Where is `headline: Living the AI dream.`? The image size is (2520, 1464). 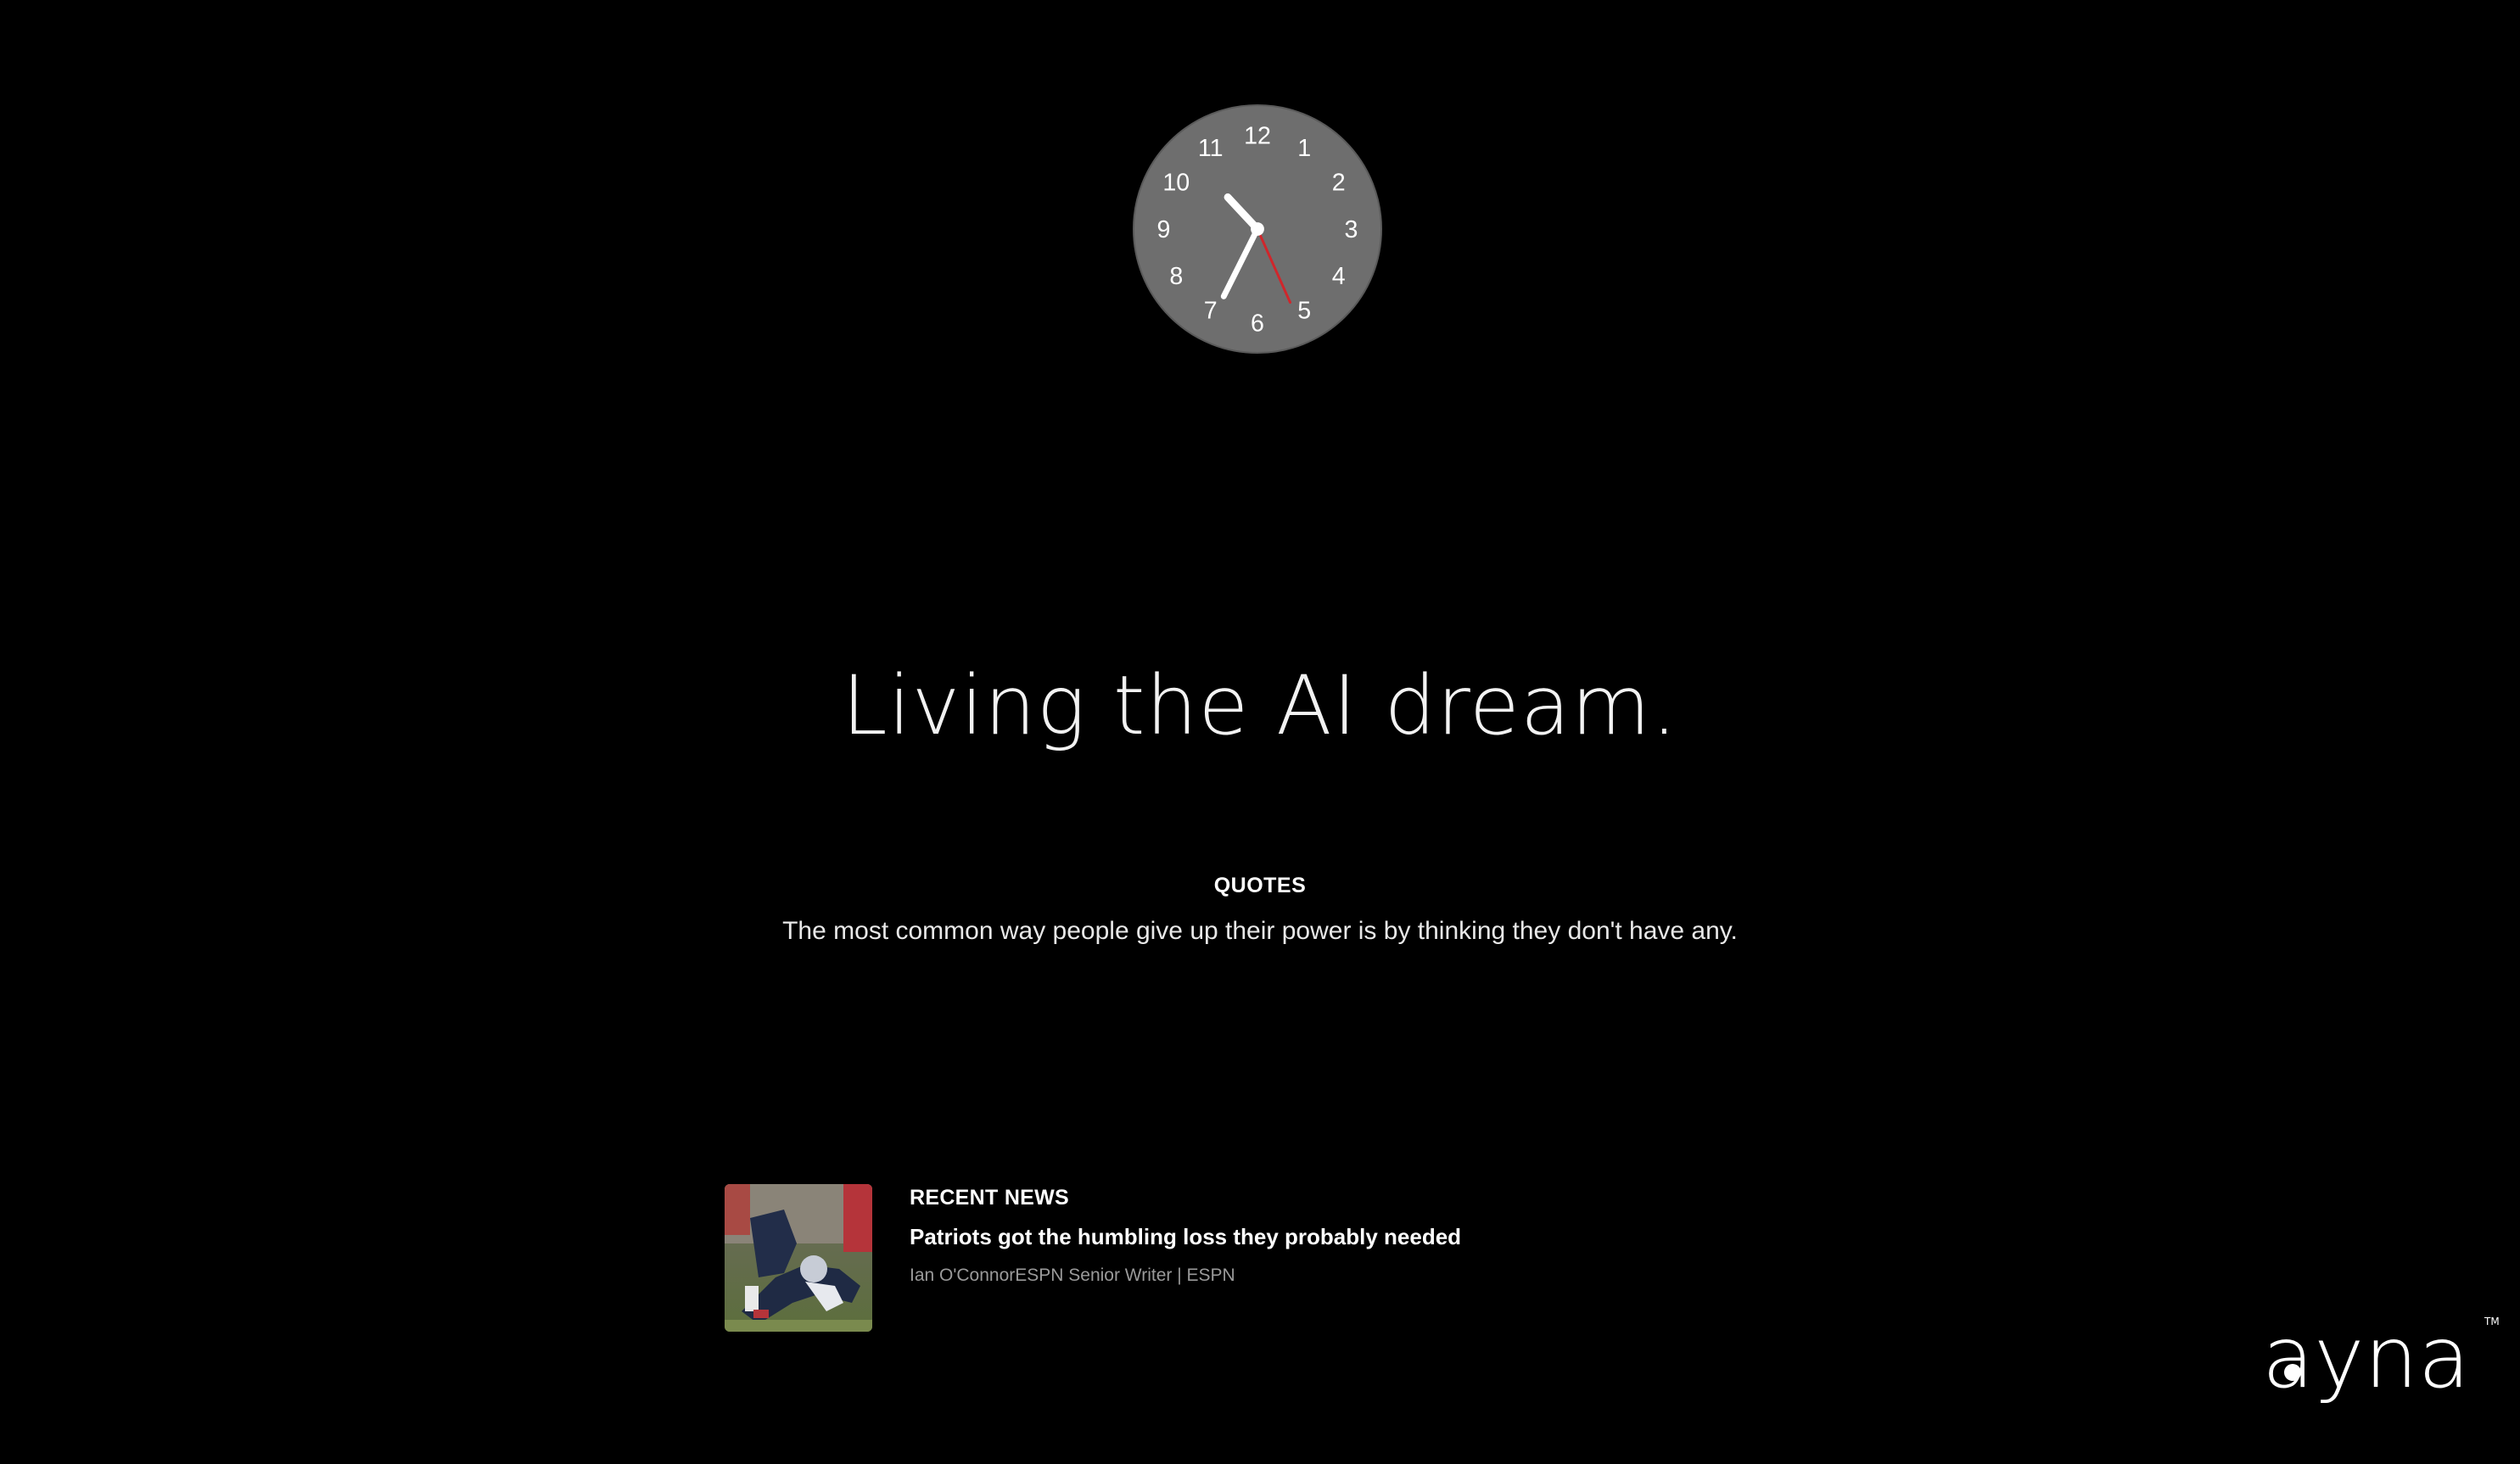
headline: Living the AI dream. is located at coordinates (1260, 705).